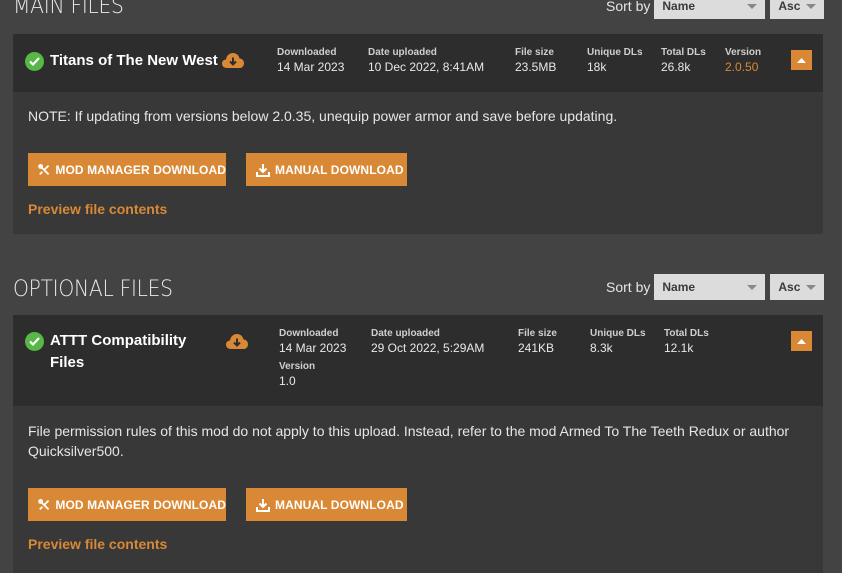 The height and width of the screenshot is (573, 842). I want to click on stat-total-dls: Total DLs 26.8k, so click(683, 61).